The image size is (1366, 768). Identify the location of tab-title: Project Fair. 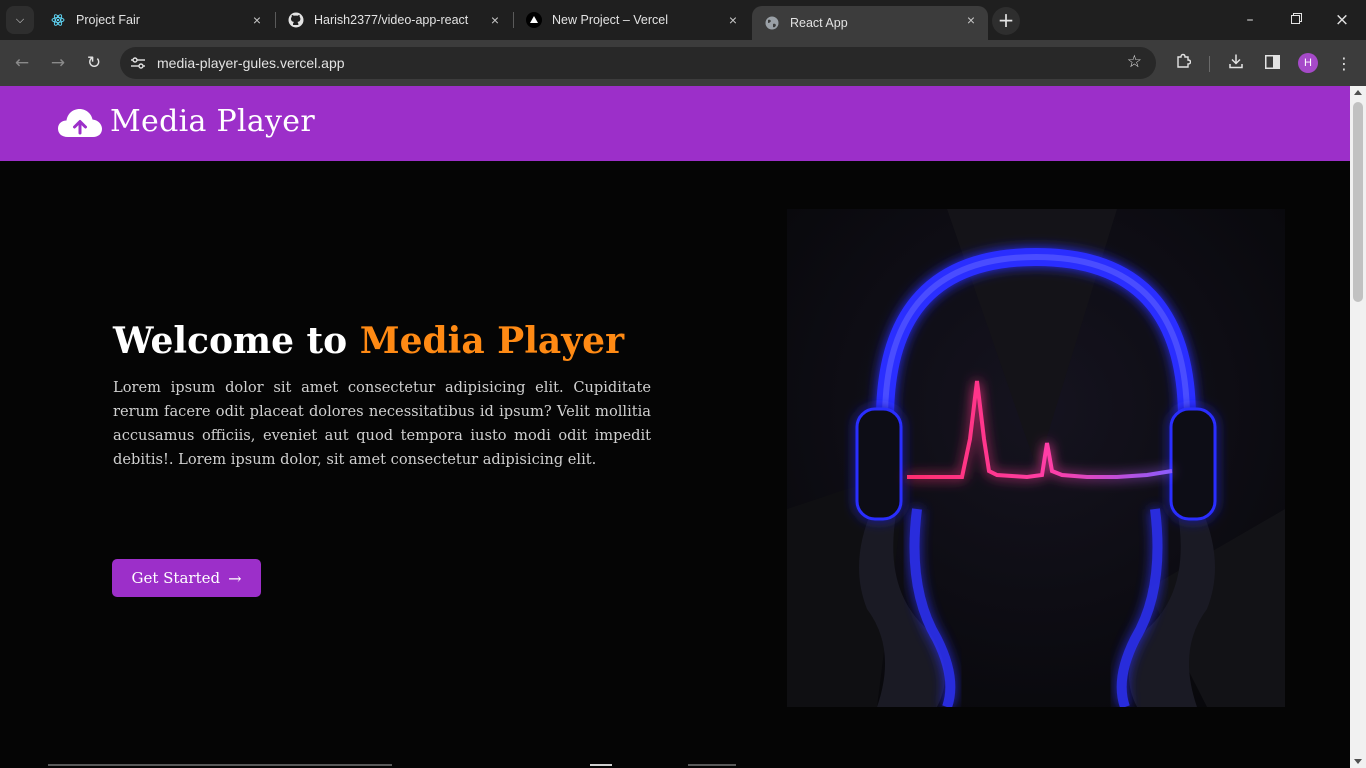
(108, 20).